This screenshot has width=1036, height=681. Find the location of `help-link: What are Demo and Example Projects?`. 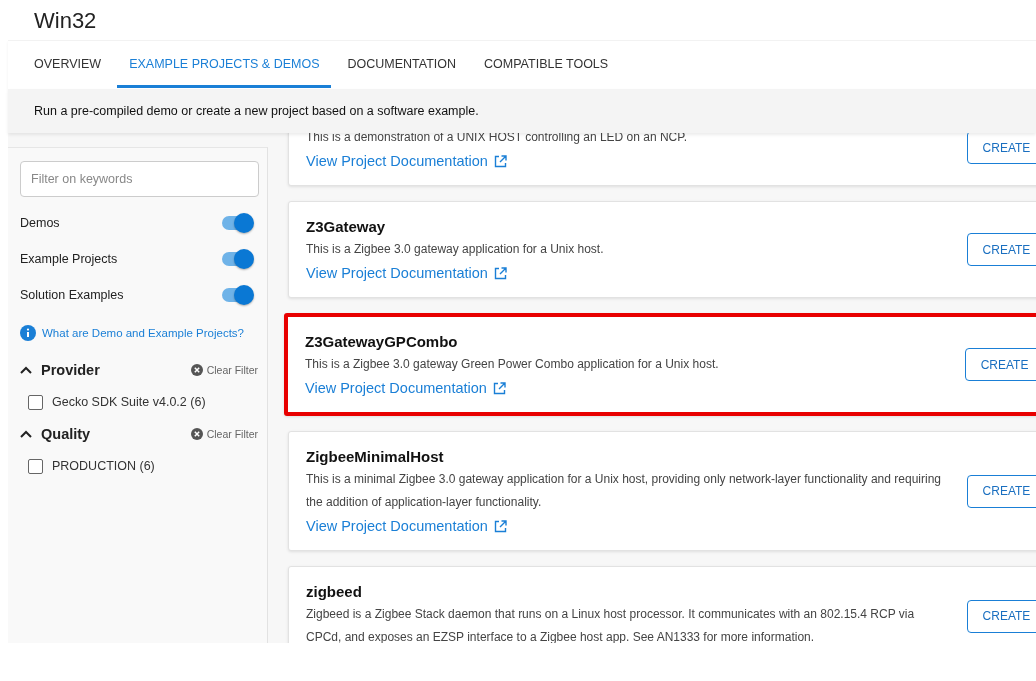

help-link: What are Demo and Example Projects? is located at coordinates (139, 333).